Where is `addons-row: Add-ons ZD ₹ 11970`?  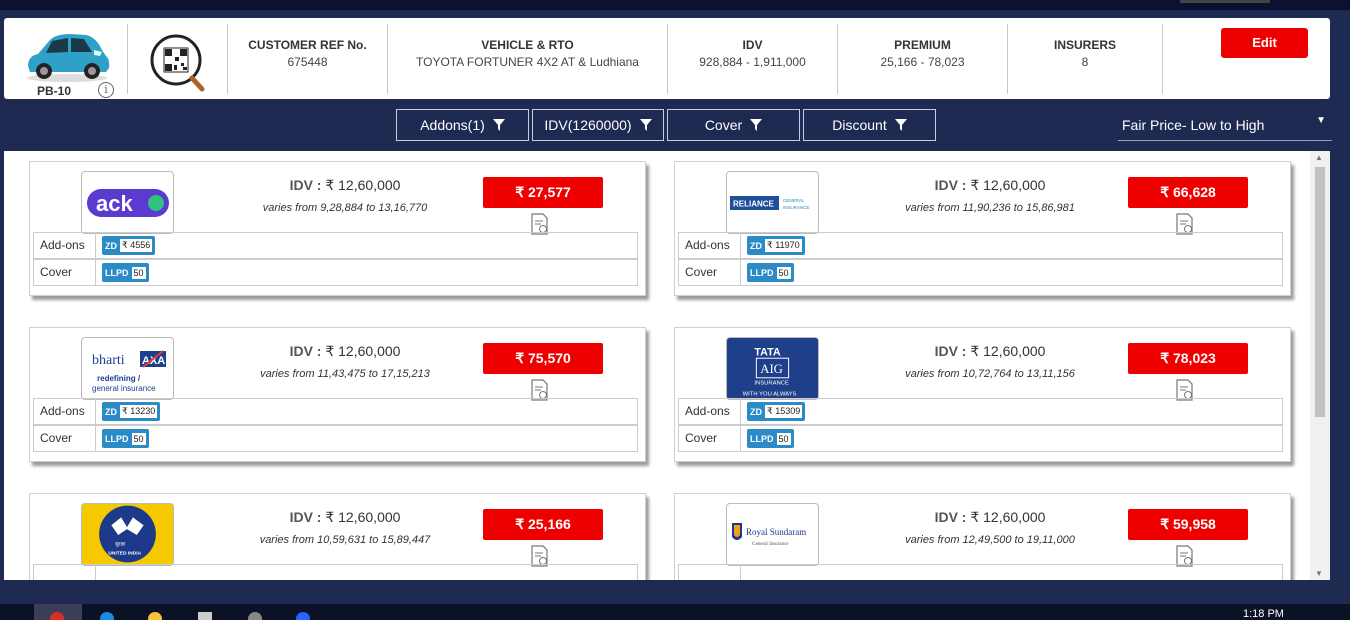
addons-row: Add-ons ZD ₹ 11970 is located at coordinates (980, 245).